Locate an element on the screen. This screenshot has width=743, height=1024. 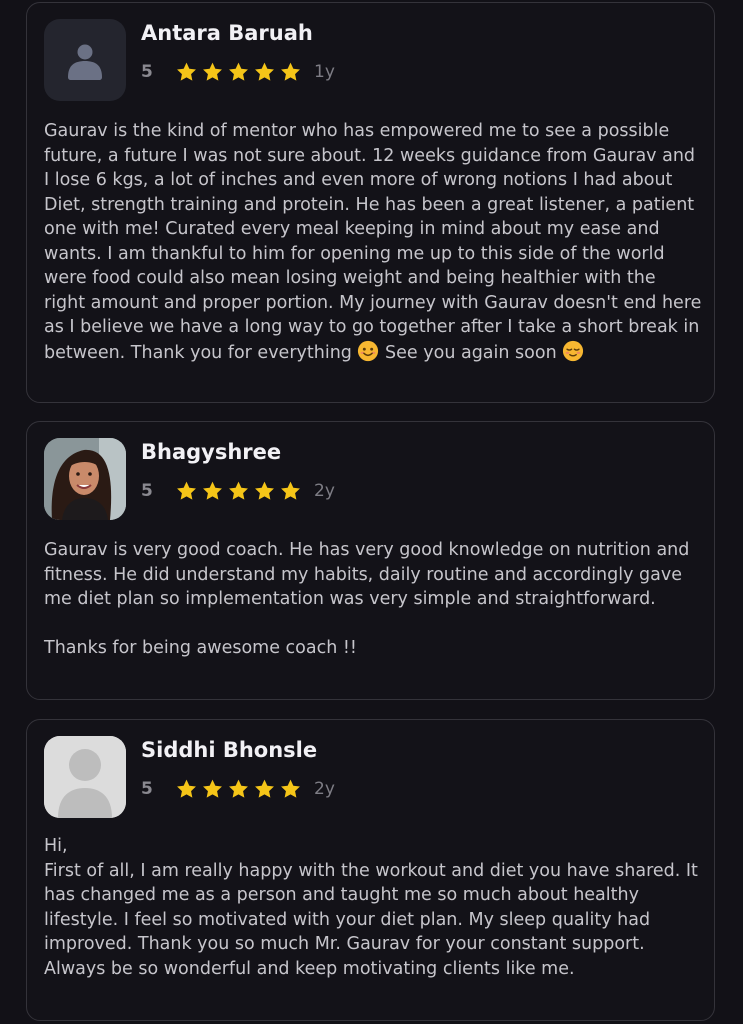
rating-row: 5 1y is located at coordinates (238, 72).